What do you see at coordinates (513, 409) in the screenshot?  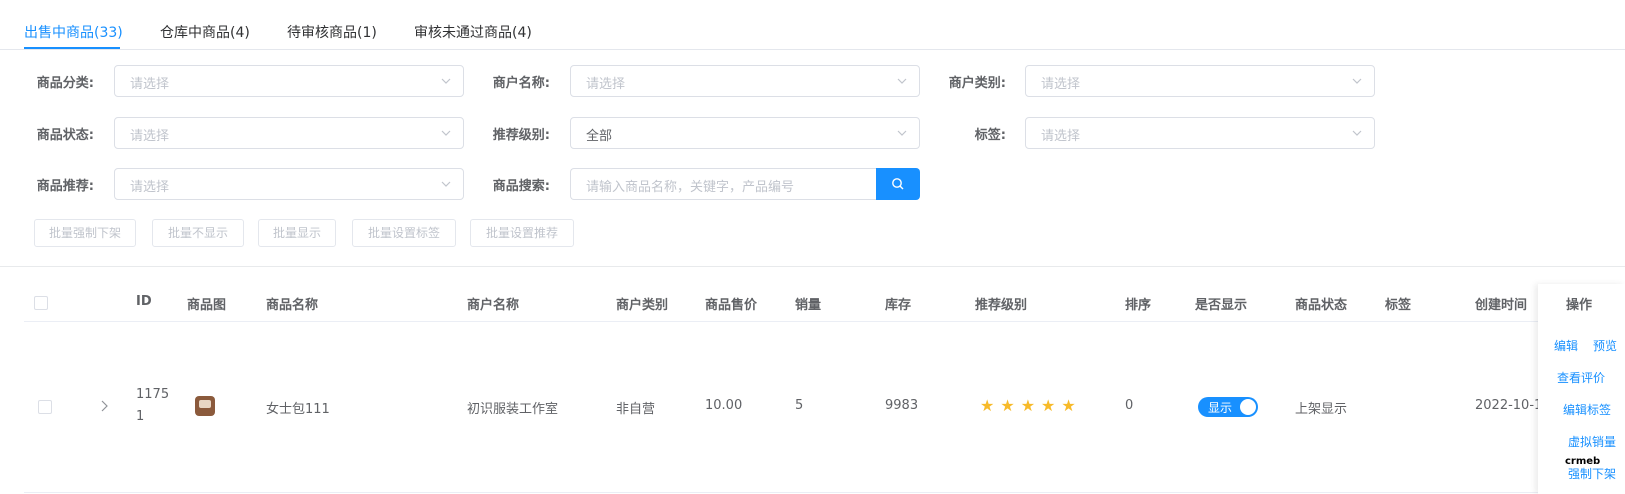 I see `row-merchant: 初识服装工作室` at bounding box center [513, 409].